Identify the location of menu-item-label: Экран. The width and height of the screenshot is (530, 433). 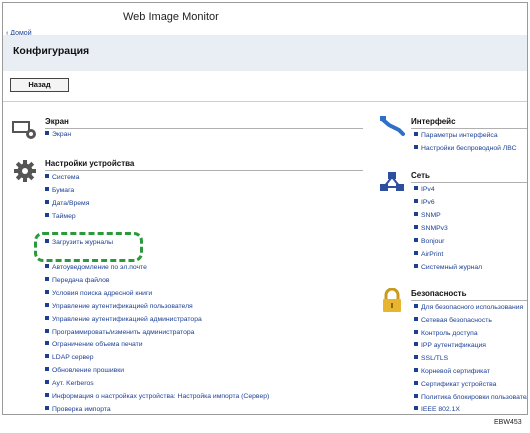
(62, 134).